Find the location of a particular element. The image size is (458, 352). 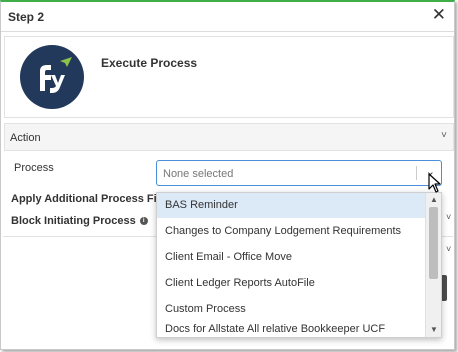

section-label: Action is located at coordinates (25, 138).